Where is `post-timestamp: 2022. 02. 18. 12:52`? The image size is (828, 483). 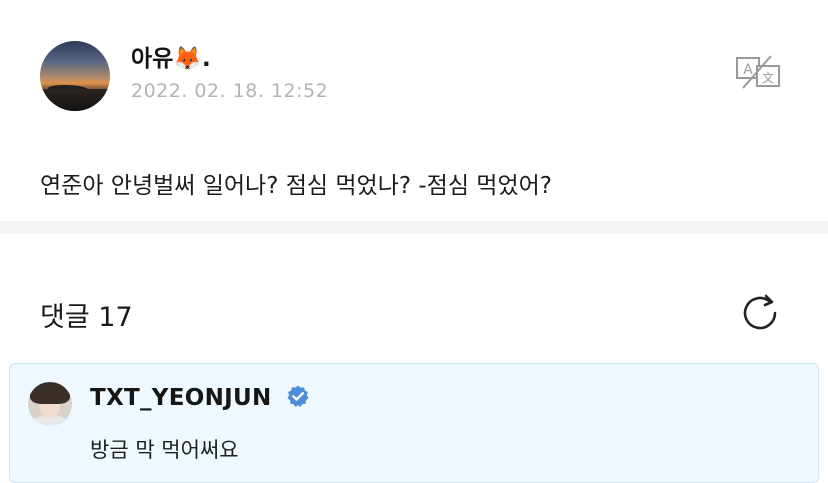
post-timestamp: 2022. 02. 18. 12:52 is located at coordinates (230, 91).